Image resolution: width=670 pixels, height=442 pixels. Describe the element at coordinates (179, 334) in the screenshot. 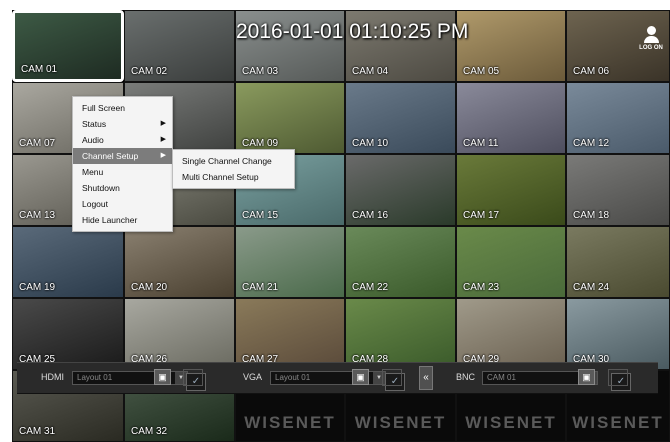

I see `camera-tile: CAM 26` at that location.